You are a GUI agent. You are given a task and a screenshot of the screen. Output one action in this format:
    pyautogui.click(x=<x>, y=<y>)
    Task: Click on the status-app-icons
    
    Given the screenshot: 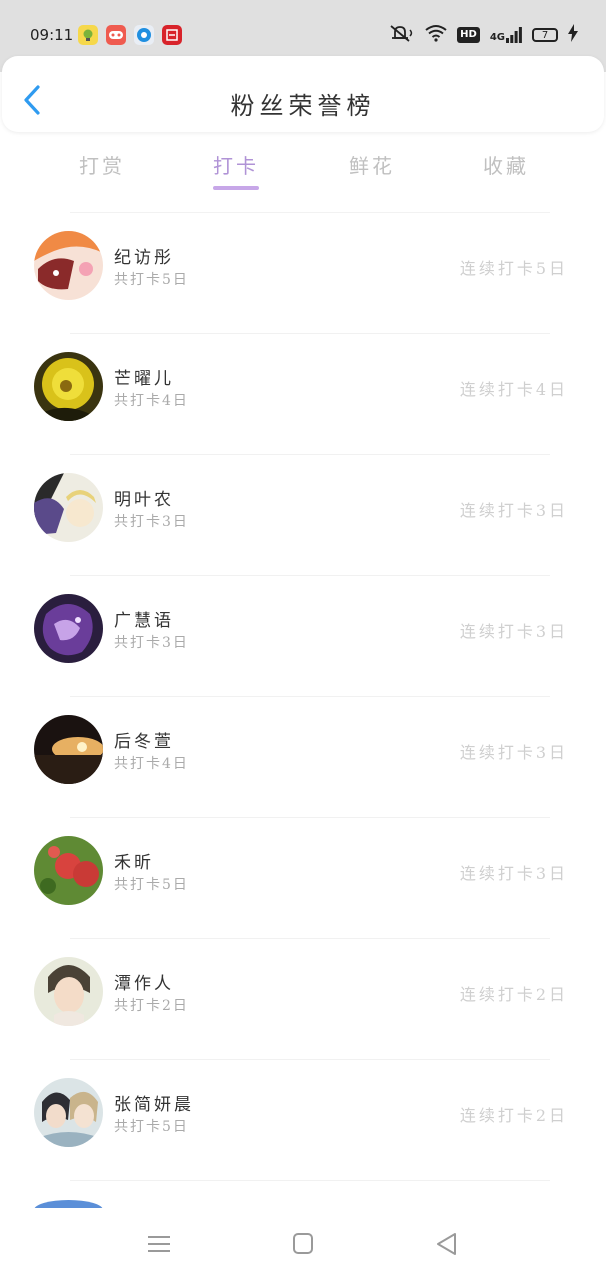 What is the action you would take?
    pyautogui.click(x=130, y=35)
    